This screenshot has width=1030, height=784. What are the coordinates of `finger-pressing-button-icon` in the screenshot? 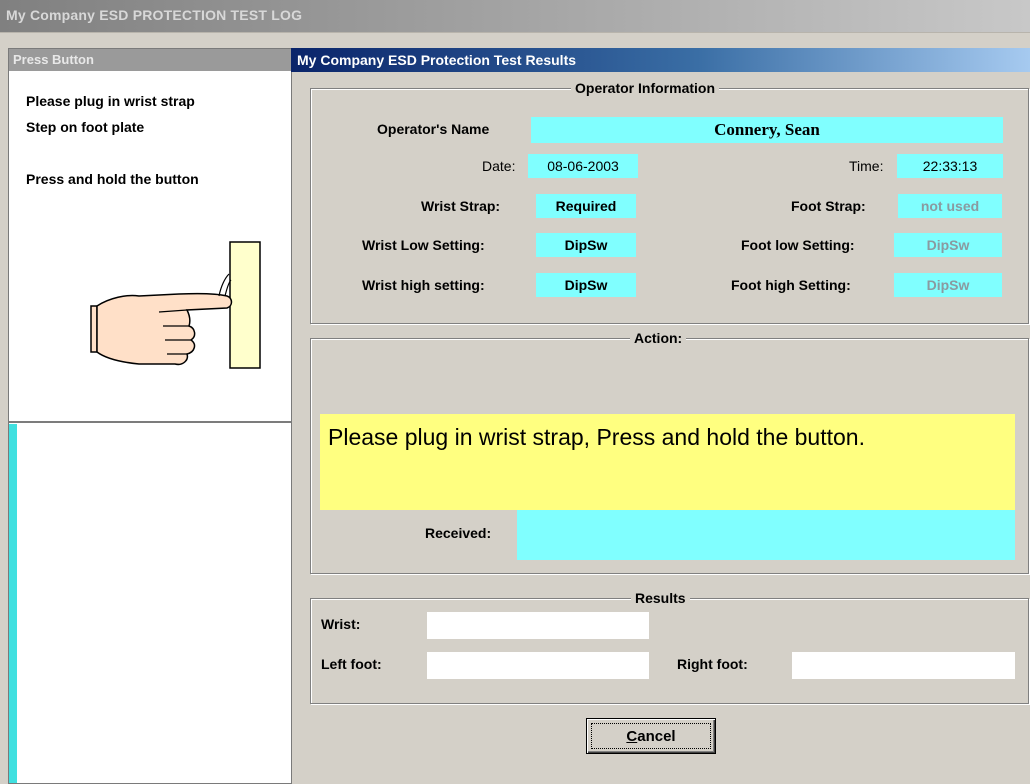 It's located at (175, 305).